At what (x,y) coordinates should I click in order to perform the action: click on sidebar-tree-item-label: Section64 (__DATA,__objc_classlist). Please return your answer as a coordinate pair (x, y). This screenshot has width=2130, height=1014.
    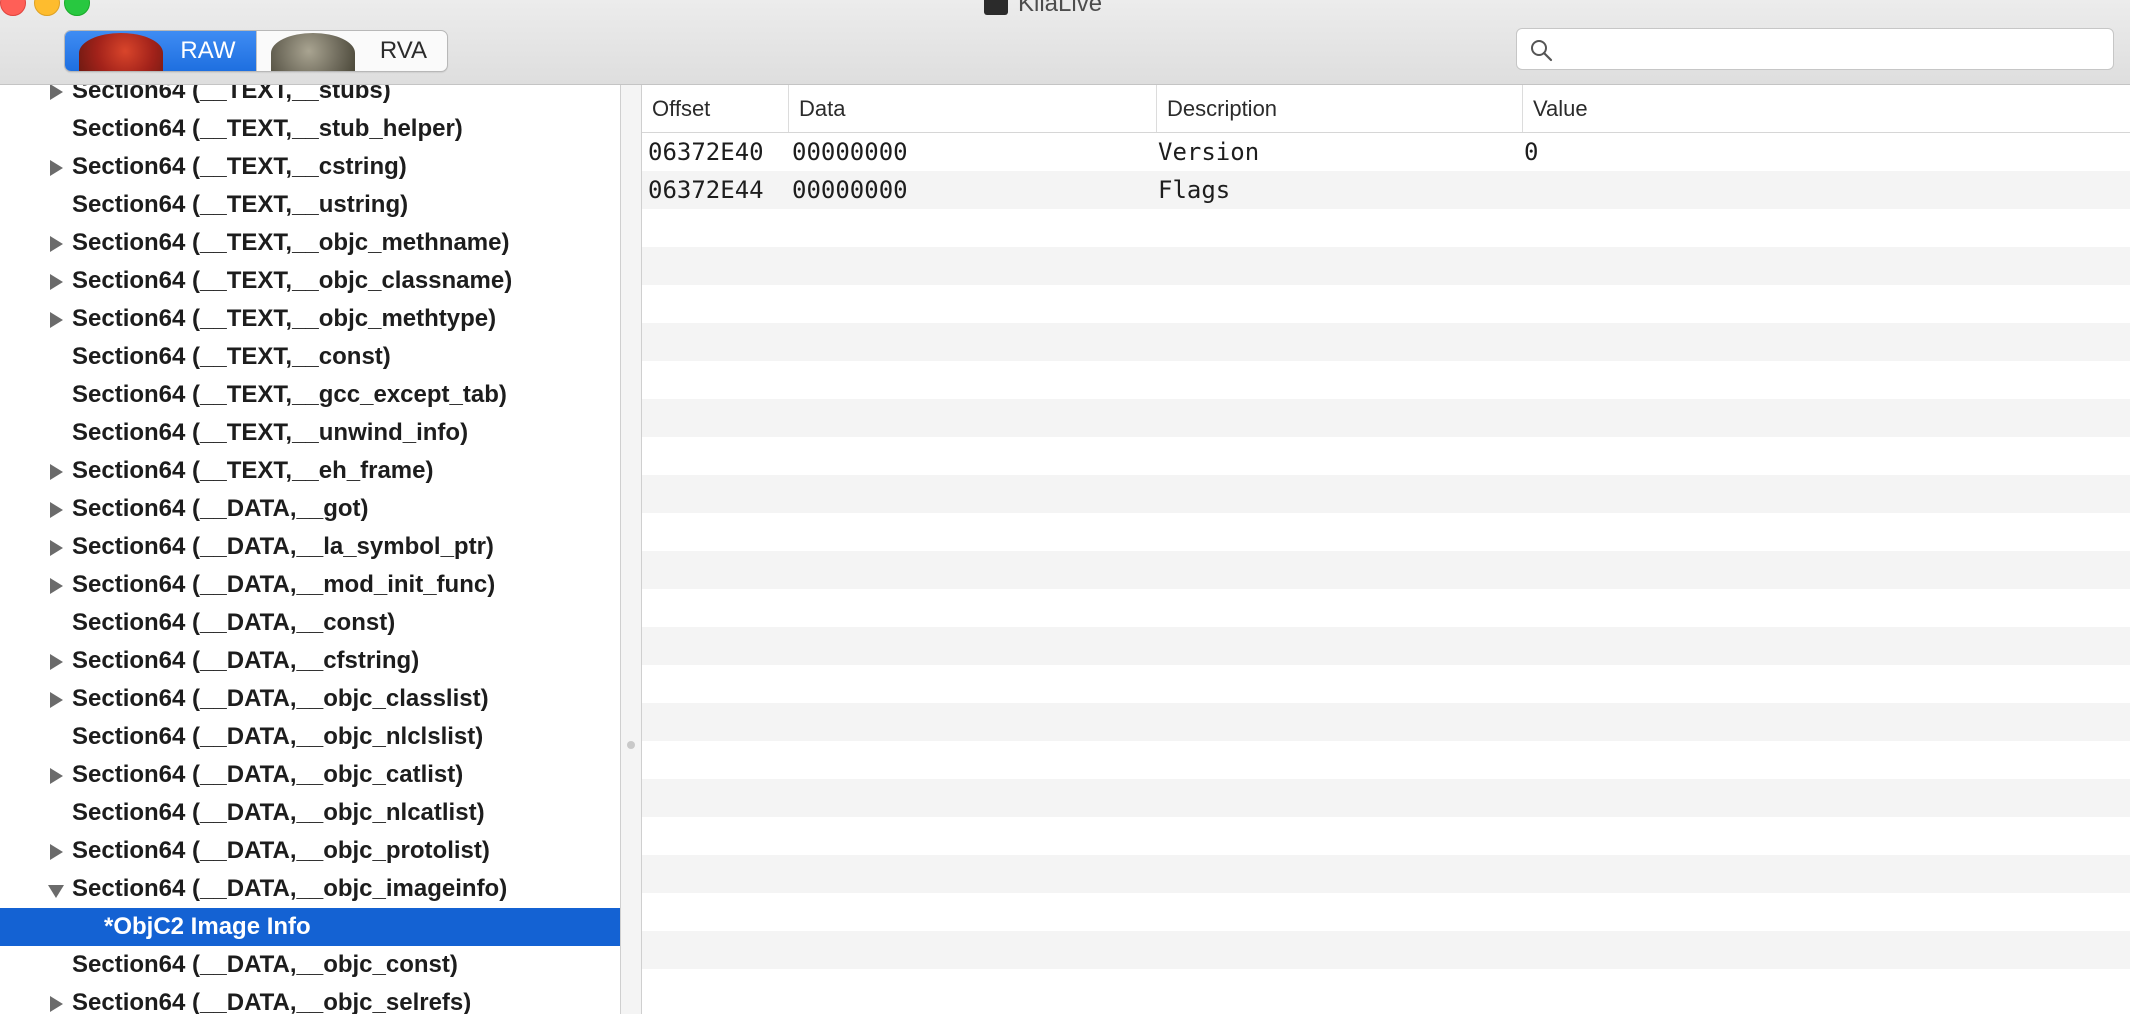
    Looking at the image, I should click on (280, 698).